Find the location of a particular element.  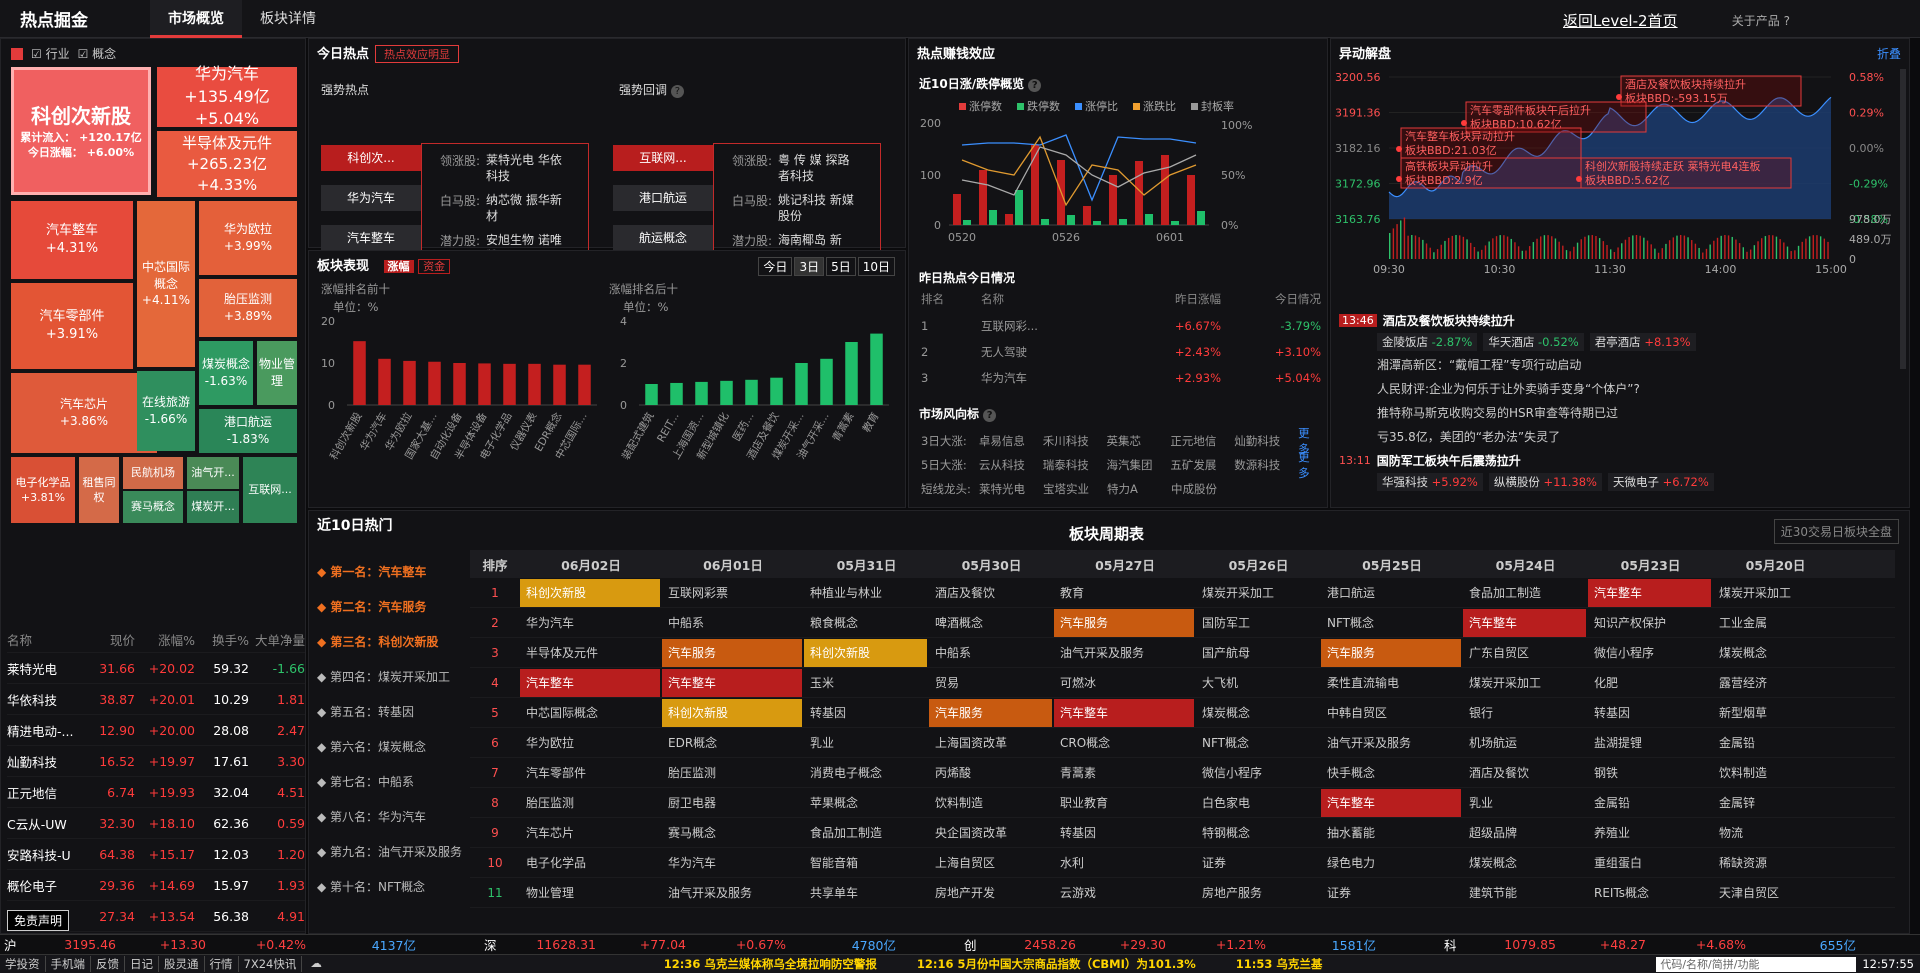

search-input: 代码/名称/简拼/功能 is located at coordinates (1756, 964).